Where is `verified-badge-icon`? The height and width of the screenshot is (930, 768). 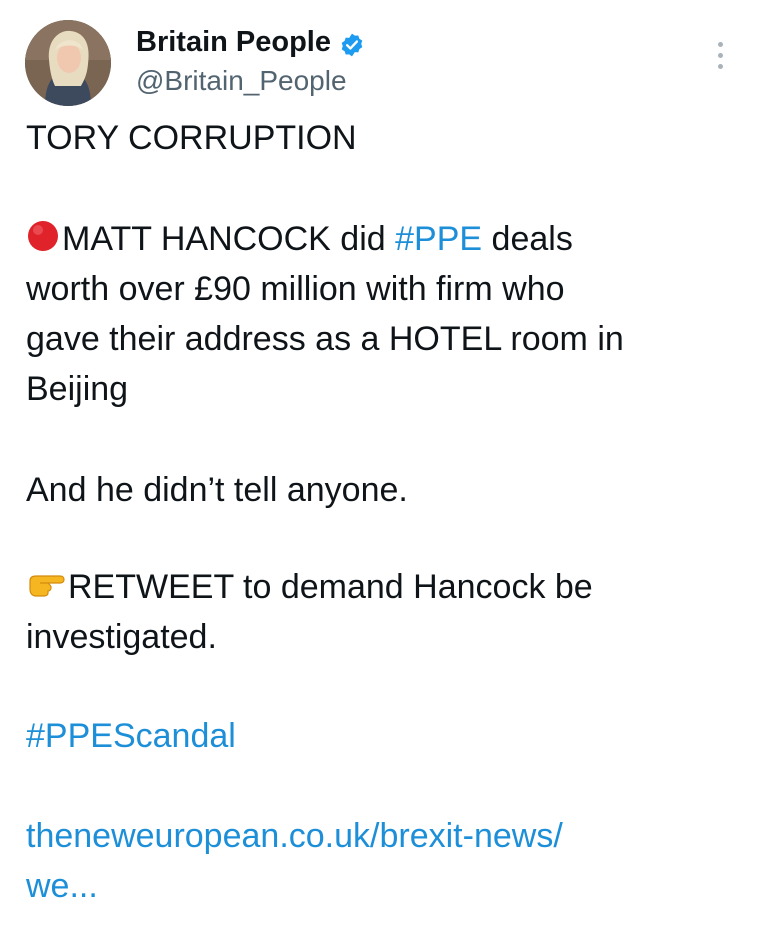
verified-badge-icon is located at coordinates (352, 43).